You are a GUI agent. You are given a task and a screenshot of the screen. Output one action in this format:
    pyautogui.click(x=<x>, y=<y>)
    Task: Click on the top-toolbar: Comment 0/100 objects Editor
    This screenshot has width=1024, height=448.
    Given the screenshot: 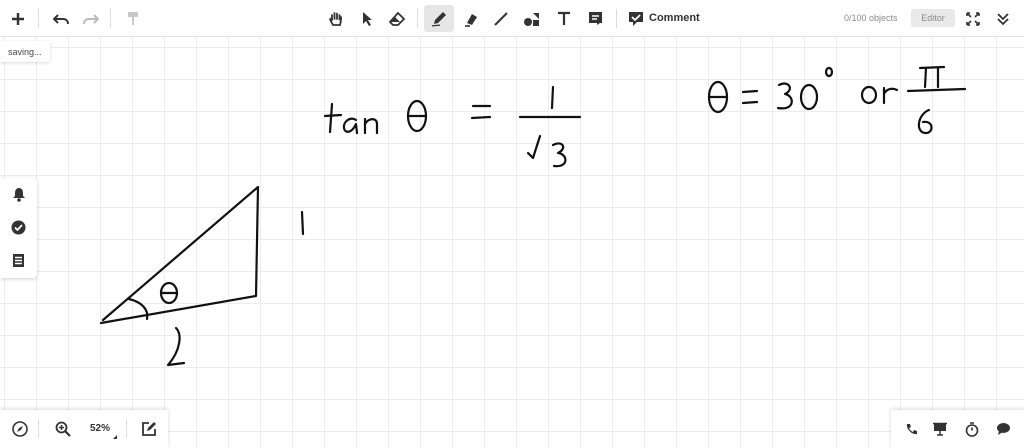 What is the action you would take?
    pyautogui.click(x=512, y=18)
    